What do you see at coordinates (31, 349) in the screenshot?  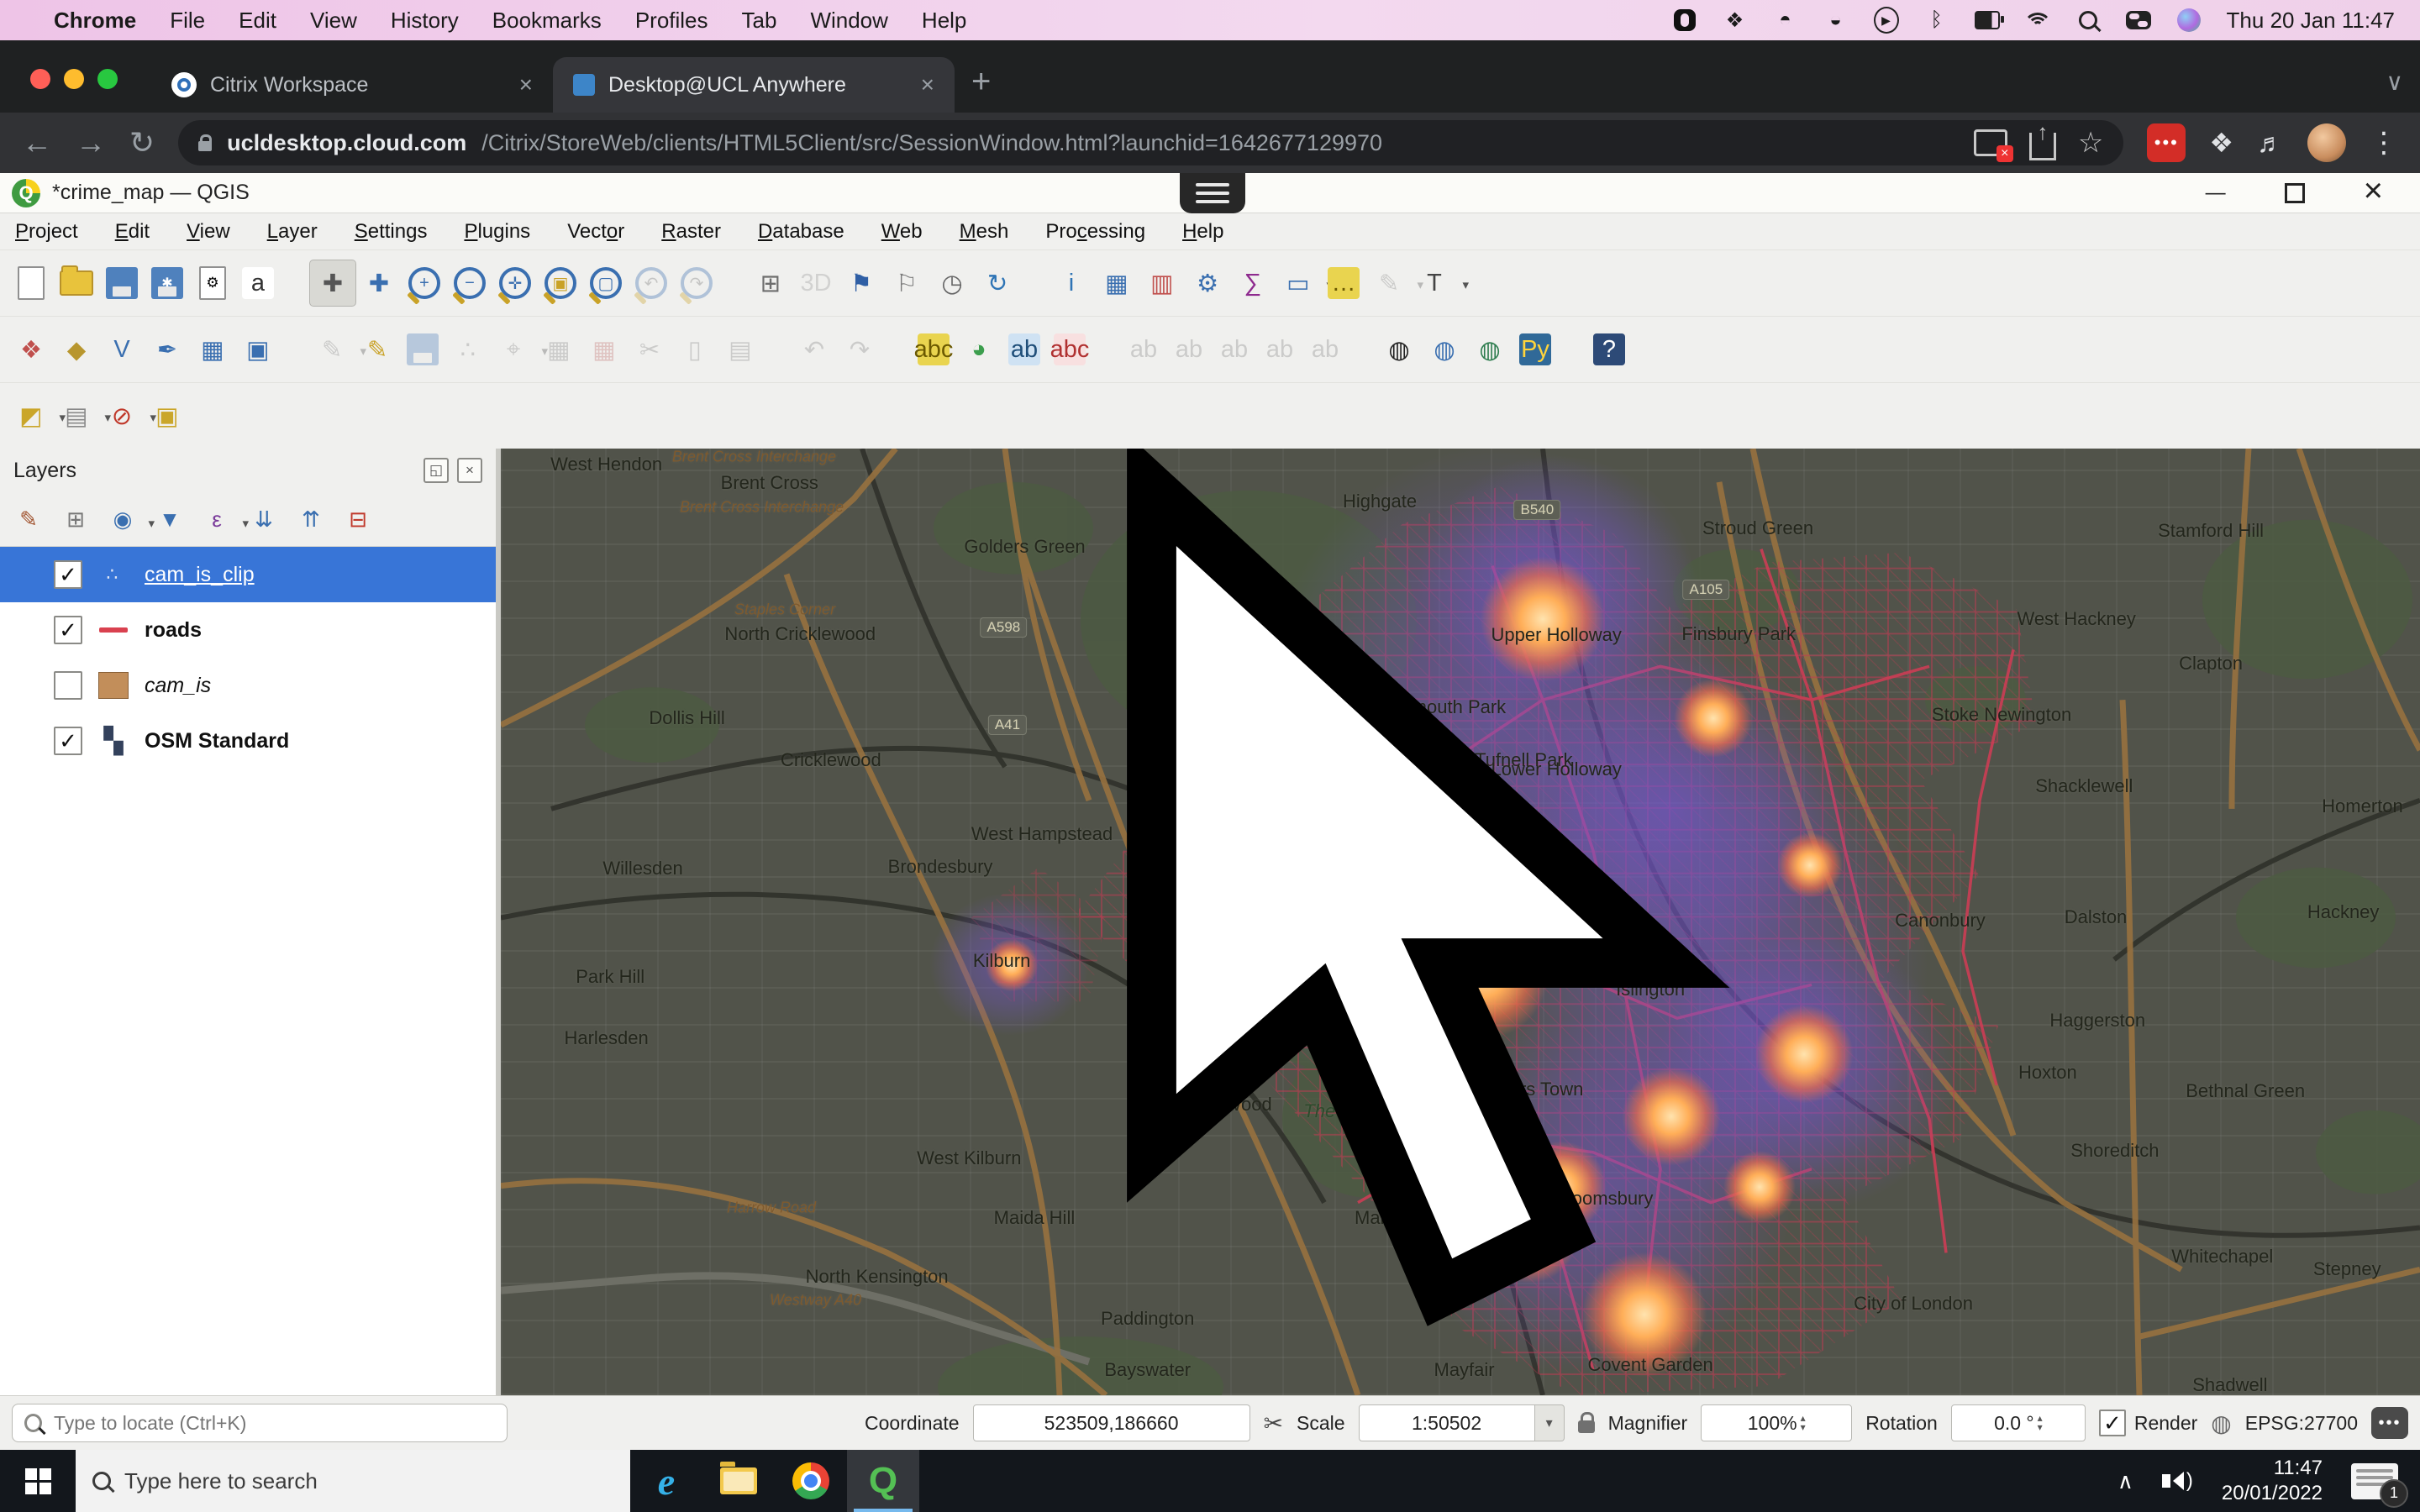 I see `toolbar-icon: ❖` at bounding box center [31, 349].